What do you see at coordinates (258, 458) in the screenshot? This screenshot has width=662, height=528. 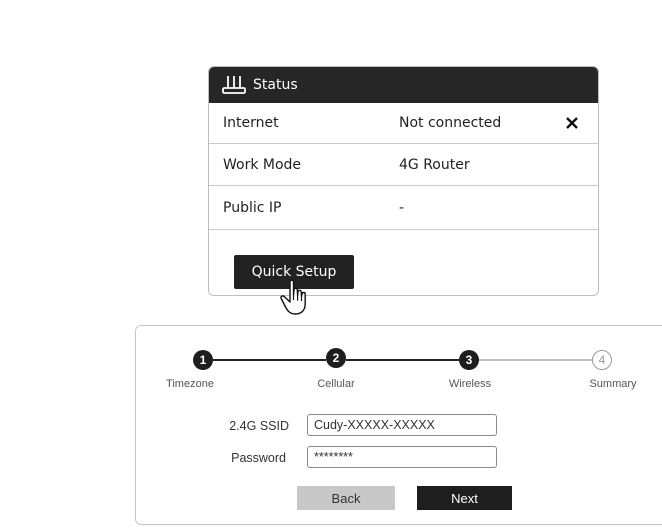 I see `password-label: Password` at bounding box center [258, 458].